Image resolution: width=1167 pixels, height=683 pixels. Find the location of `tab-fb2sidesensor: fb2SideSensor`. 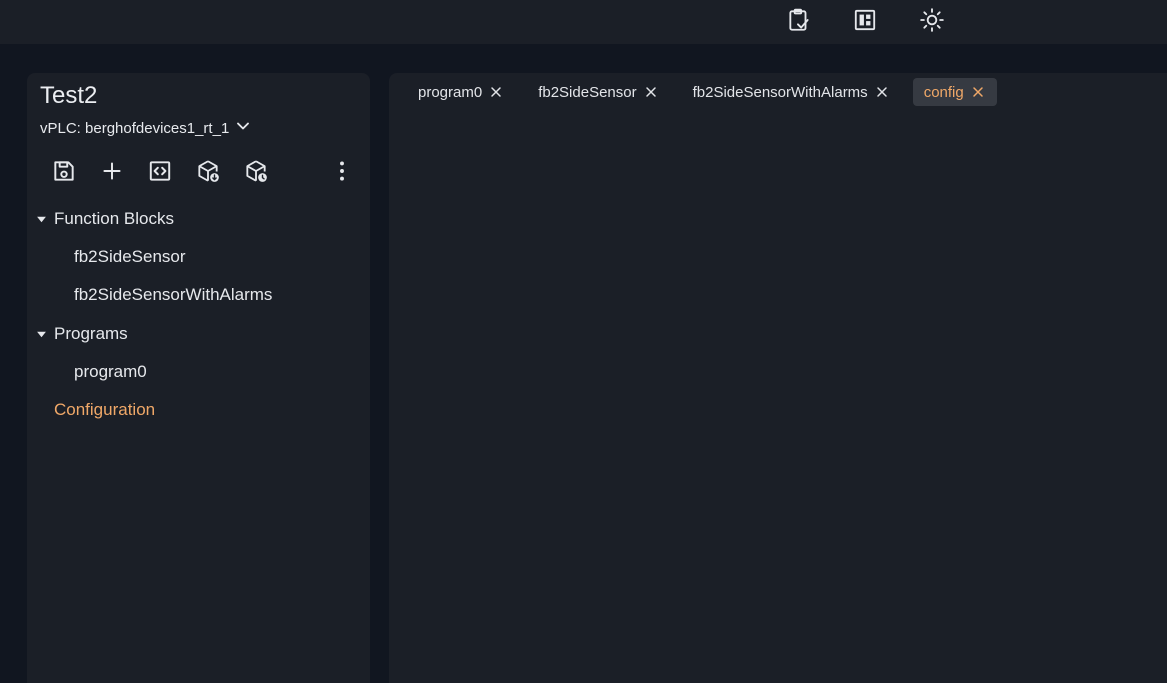

tab-fb2sidesensor: fb2SideSensor is located at coordinates (598, 92).